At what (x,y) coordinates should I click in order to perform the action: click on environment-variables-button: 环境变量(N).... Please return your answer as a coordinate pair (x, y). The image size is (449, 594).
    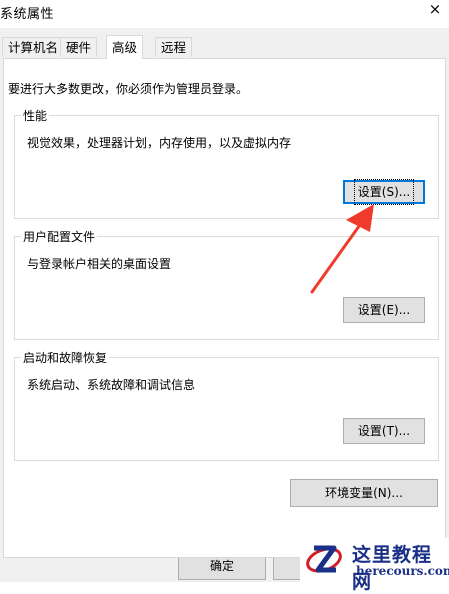
    Looking at the image, I should click on (364, 493).